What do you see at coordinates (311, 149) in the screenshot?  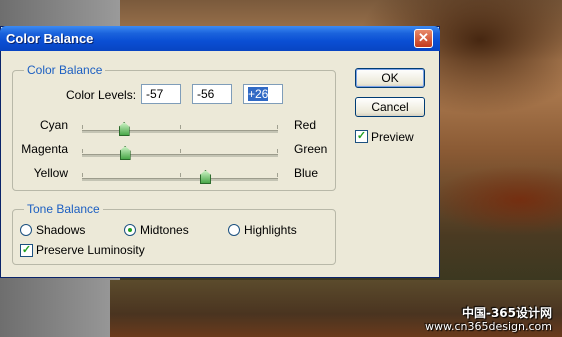 I see `slider-label-green: Green` at bounding box center [311, 149].